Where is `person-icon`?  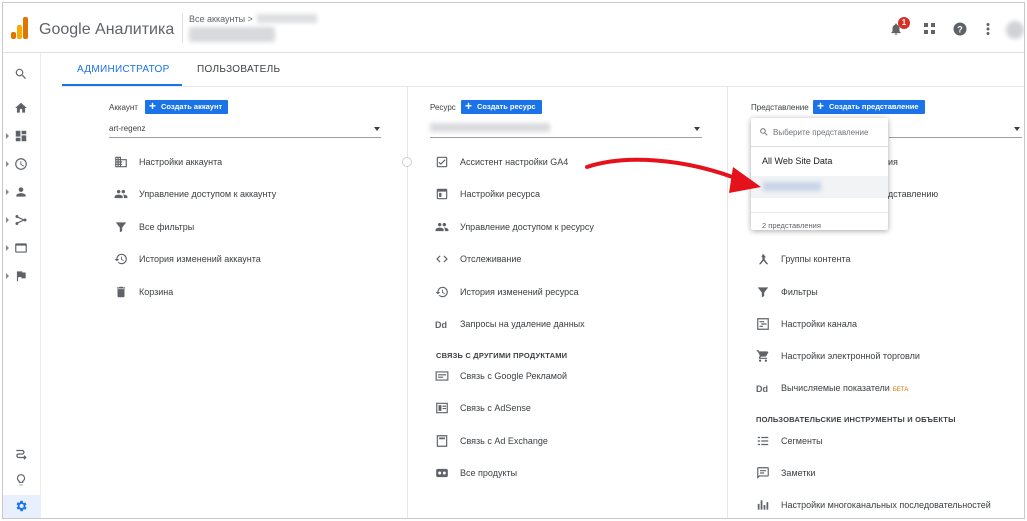 person-icon is located at coordinates (21, 192).